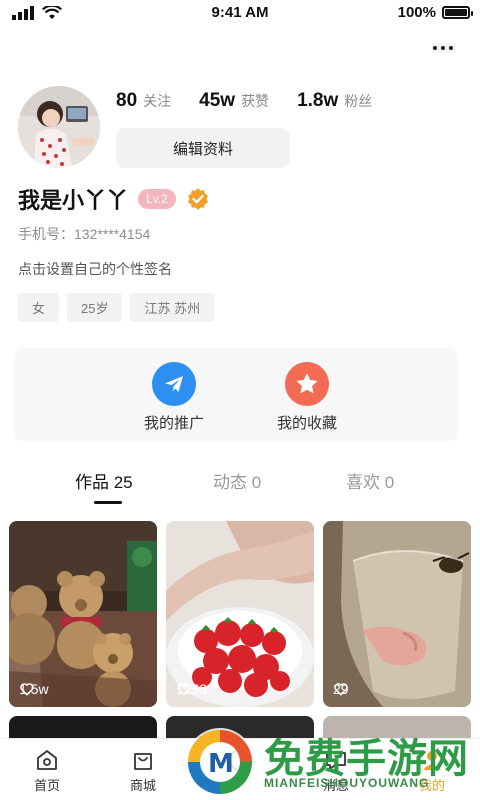 Image resolution: width=480 pixels, height=800 pixels. I want to click on battery-percent: 100%, so click(416, 12).